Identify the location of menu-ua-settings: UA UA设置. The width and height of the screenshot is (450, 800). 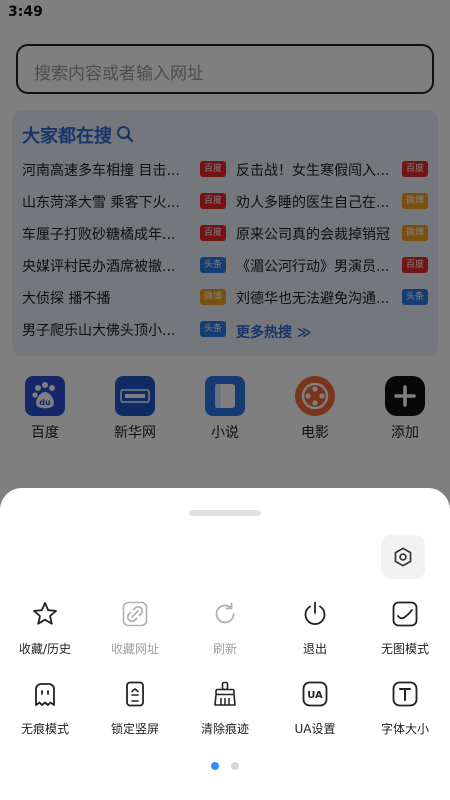
(315, 711).